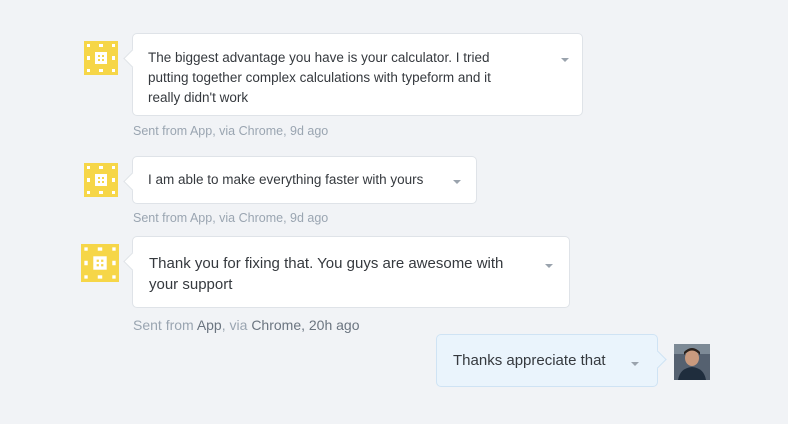  I want to click on reply-bubble: Thanks appreciate that, so click(547, 360).